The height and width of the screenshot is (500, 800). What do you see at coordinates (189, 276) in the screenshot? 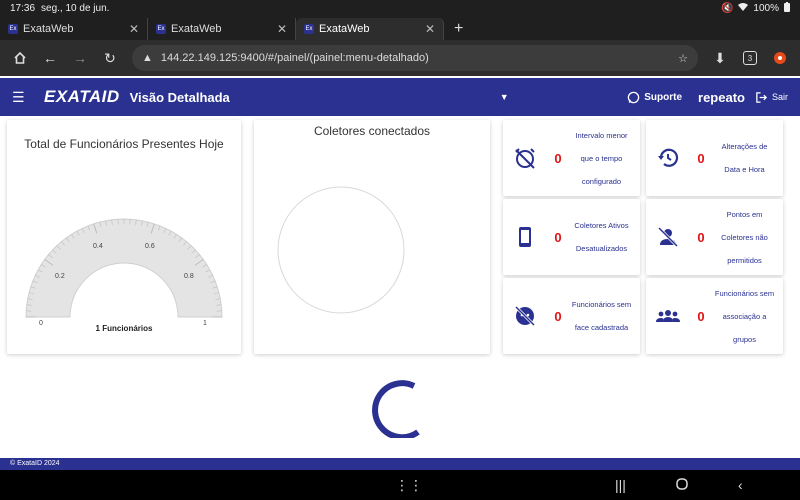
I see `gauge-tick-label: 0.8` at bounding box center [189, 276].